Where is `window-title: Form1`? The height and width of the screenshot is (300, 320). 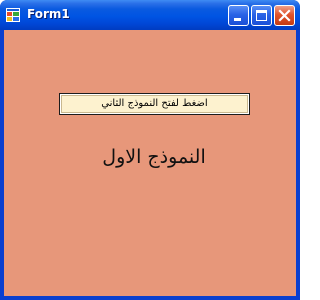 window-title: Form1 is located at coordinates (48, 14).